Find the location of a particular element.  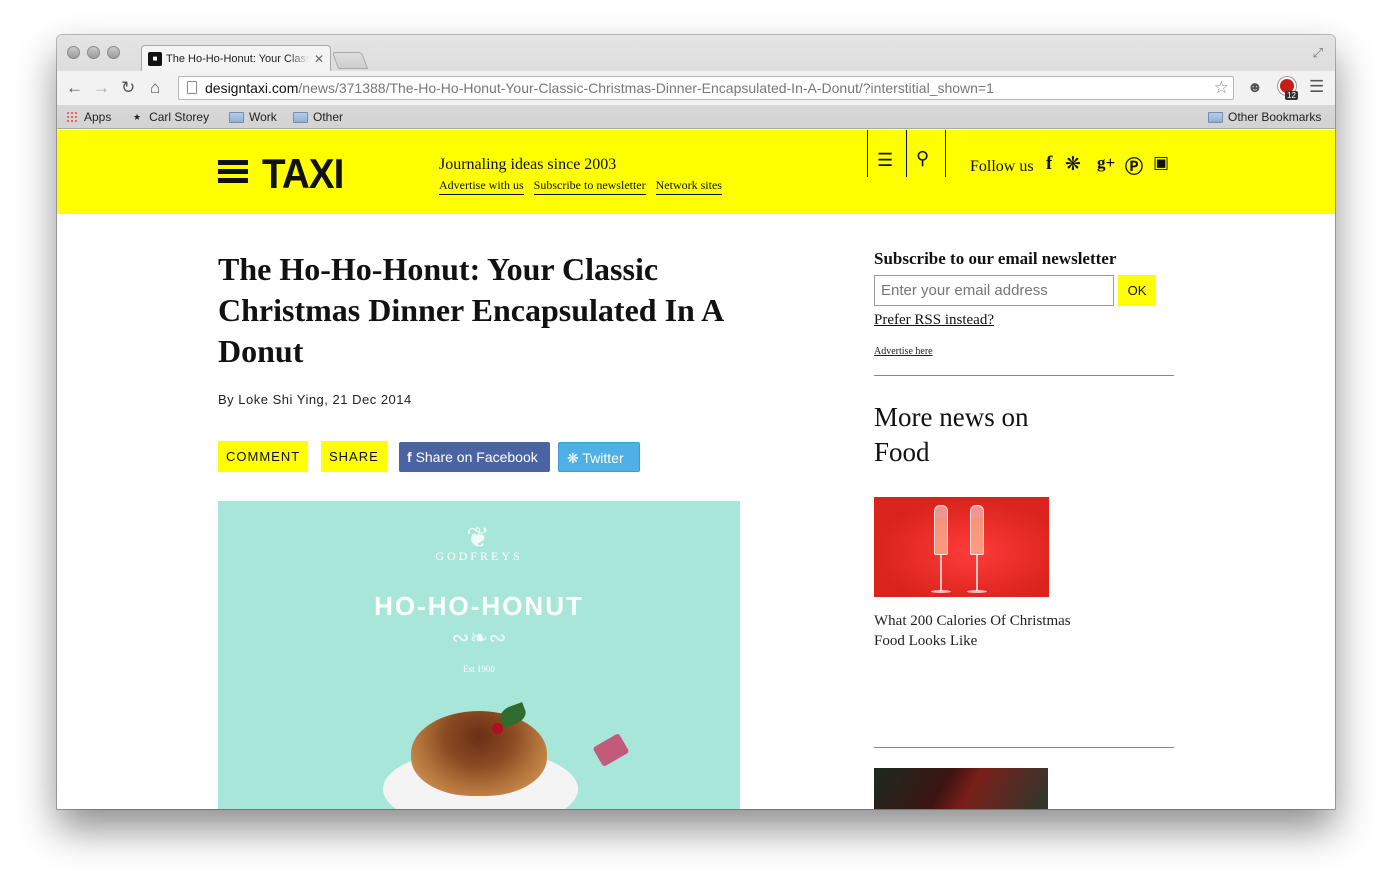

zoom-window-button is located at coordinates (113, 52).